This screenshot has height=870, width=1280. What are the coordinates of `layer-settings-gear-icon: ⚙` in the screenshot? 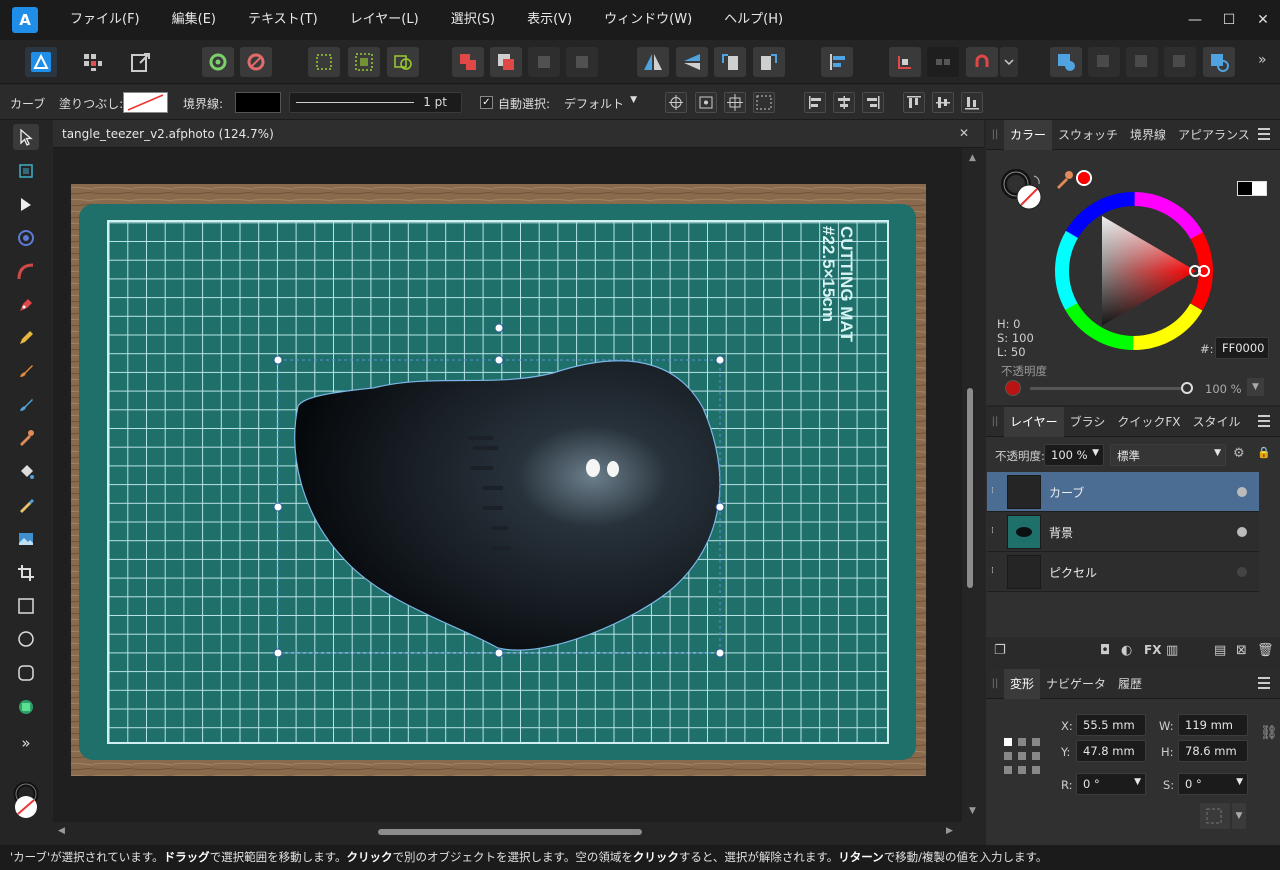 It's located at (1239, 453).